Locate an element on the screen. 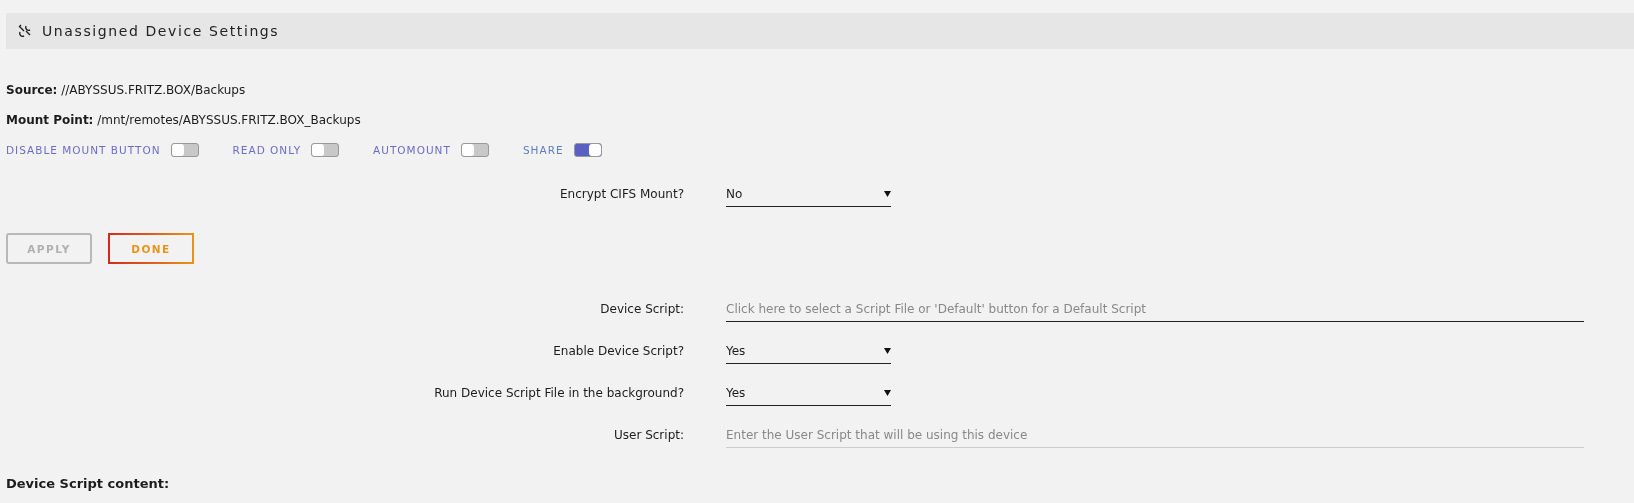  field-label: Enable Device Script? is located at coordinates (618, 351).